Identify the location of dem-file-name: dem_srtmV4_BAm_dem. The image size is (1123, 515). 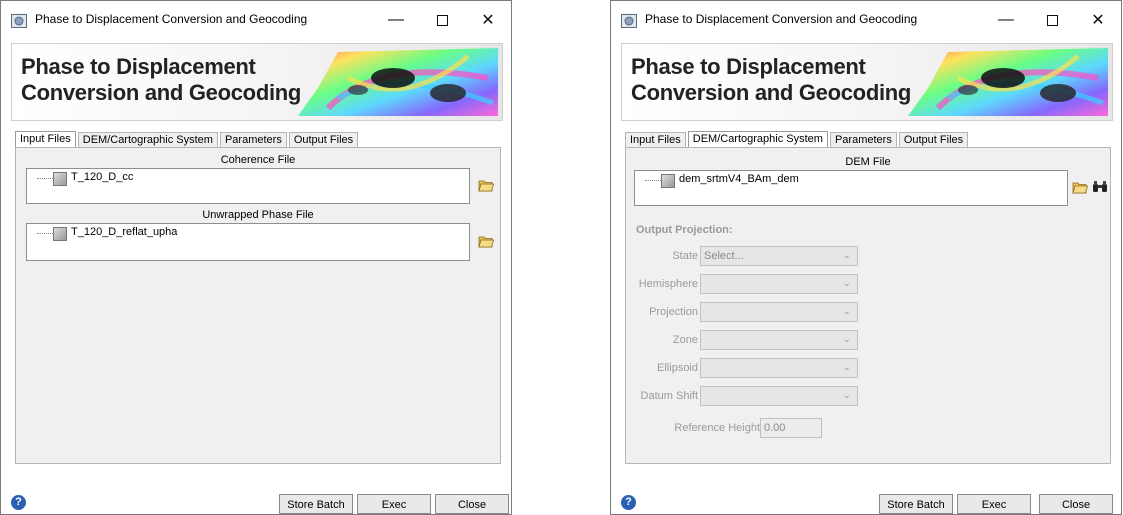
(739, 179).